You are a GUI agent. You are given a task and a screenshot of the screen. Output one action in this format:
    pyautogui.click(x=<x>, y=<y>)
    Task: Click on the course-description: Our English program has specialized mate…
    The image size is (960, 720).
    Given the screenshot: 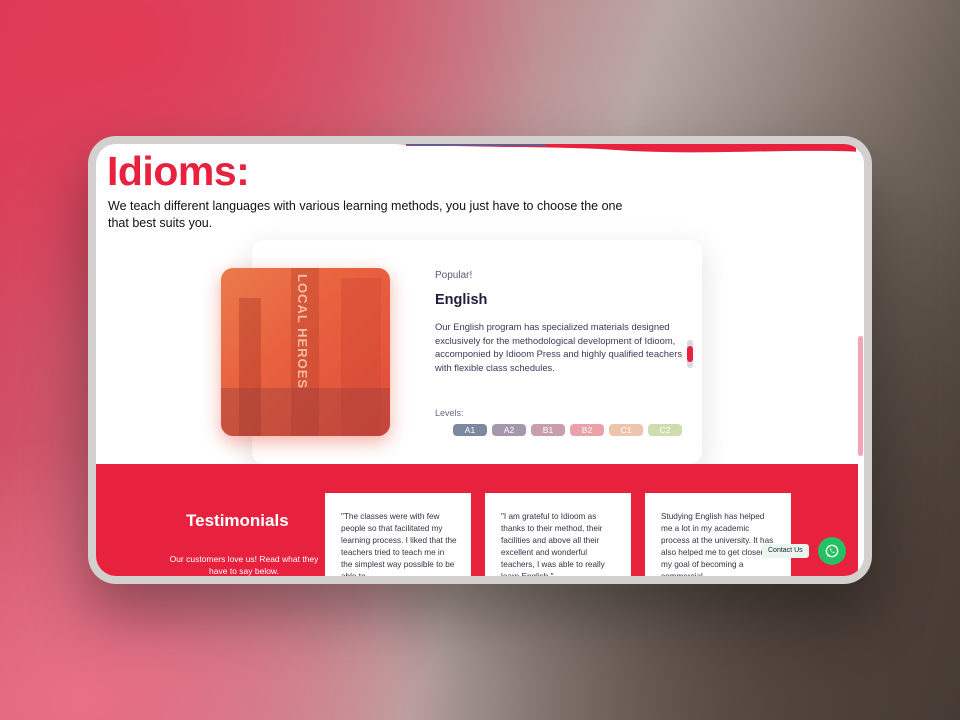 What is the action you would take?
    pyautogui.click(x=559, y=347)
    